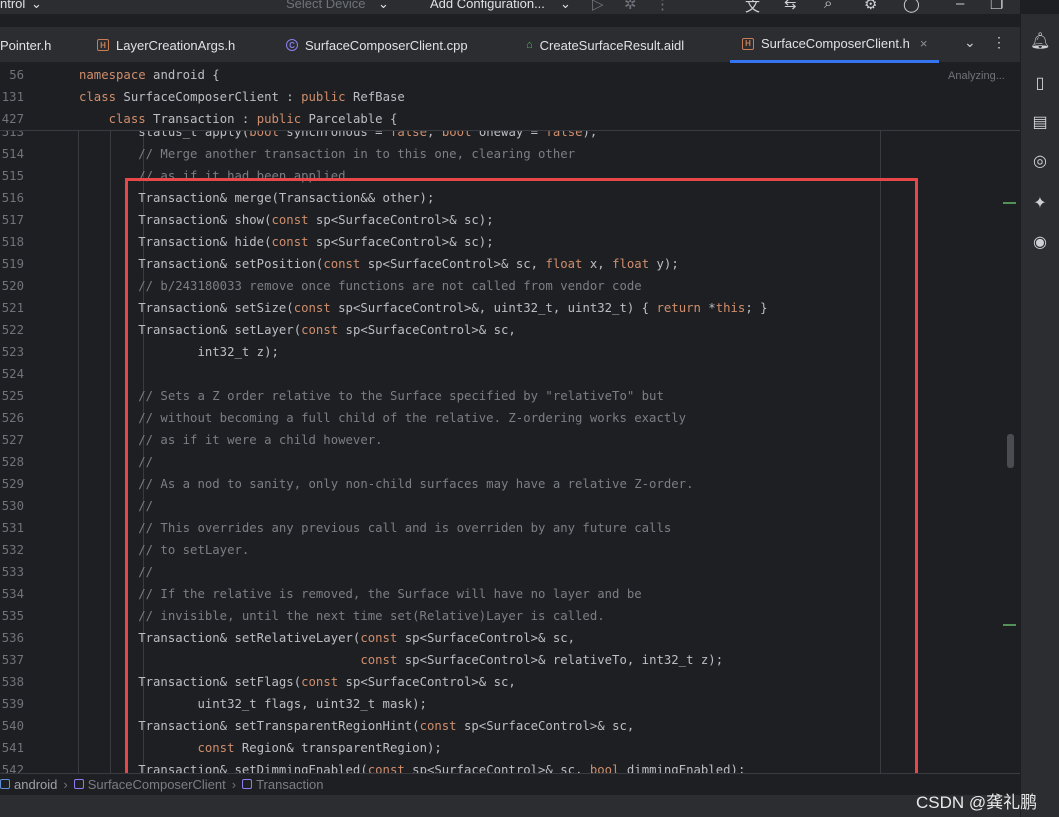 This screenshot has height=817, width=1059. I want to click on run-icon: ▷, so click(598, 6).